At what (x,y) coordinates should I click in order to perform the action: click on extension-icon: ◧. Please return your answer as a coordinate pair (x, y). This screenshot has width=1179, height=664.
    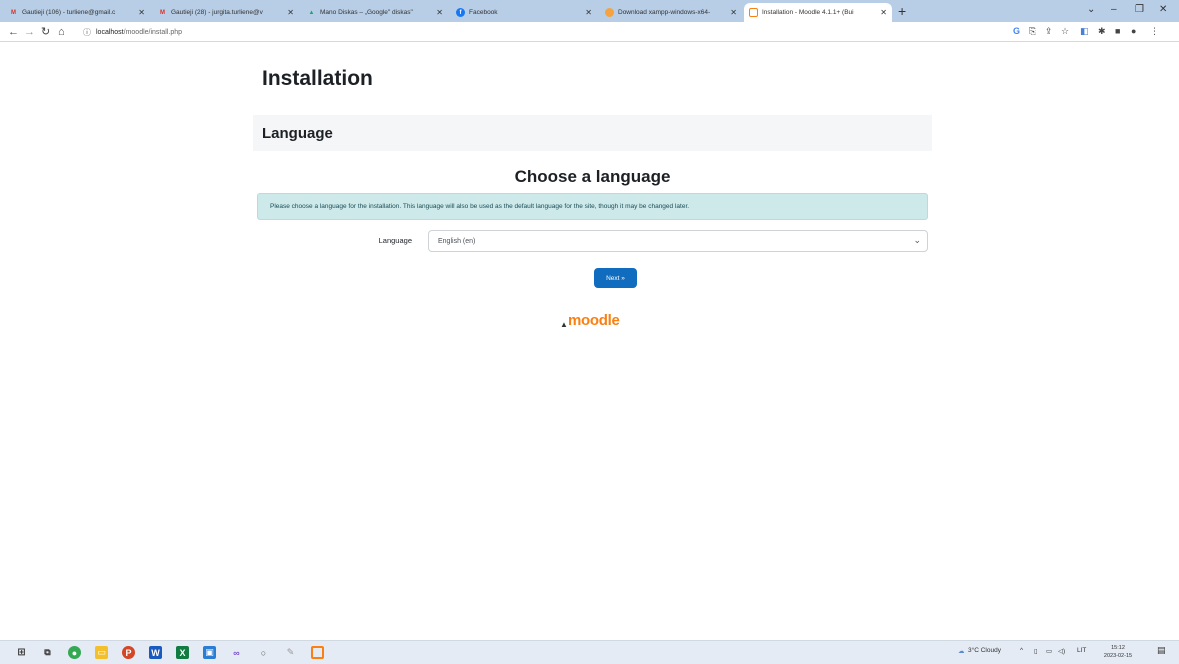
    Looking at the image, I should click on (1084, 31).